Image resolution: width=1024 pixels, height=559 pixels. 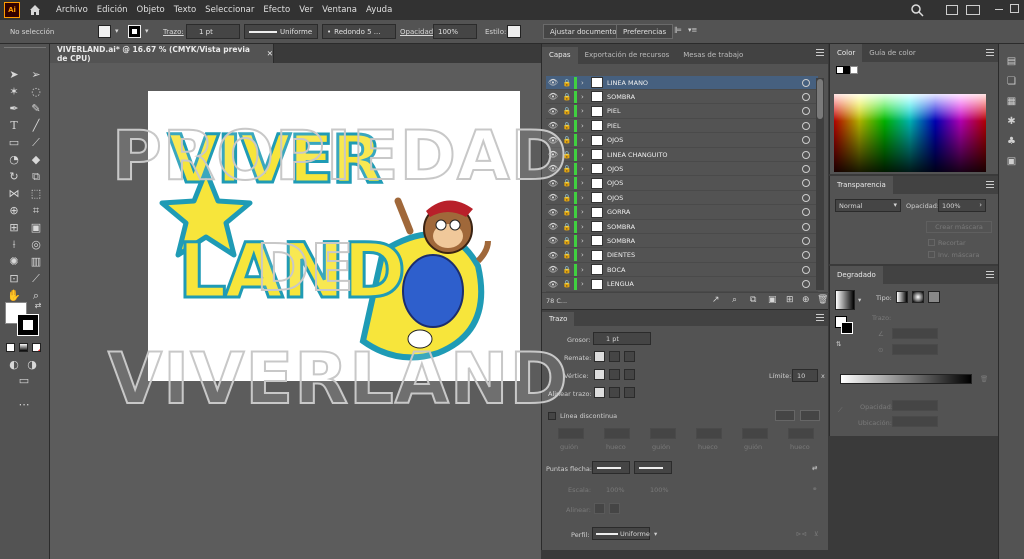 I want to click on pen-tool-icon: ✒, so click(x=14, y=109).